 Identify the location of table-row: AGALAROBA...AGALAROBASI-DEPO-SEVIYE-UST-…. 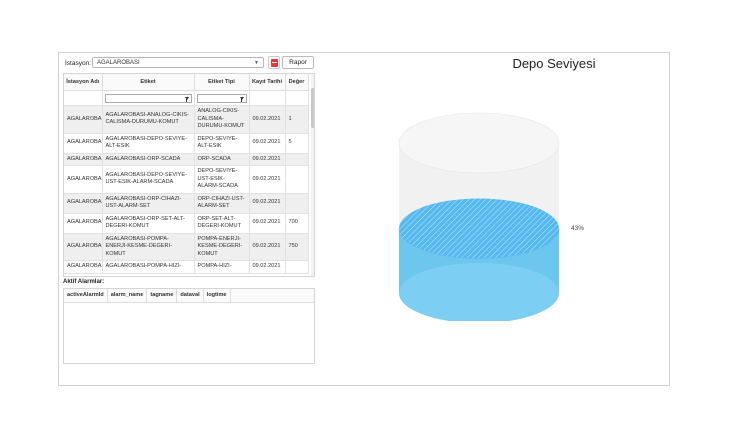
(186, 179).